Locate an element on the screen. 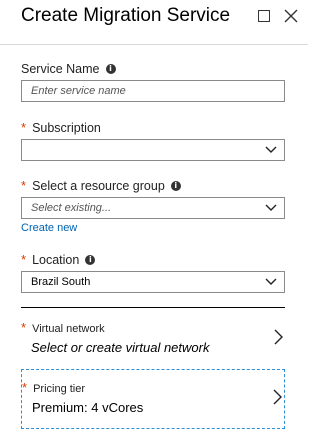 The height and width of the screenshot is (442, 320). pricing-tier-value: Premium: 4 vCores is located at coordinates (88, 407).